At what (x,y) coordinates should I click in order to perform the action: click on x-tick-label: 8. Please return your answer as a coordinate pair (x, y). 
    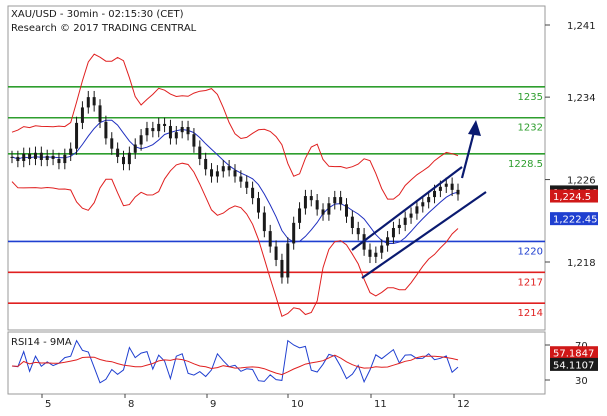
    Looking at the image, I should click on (131, 404).